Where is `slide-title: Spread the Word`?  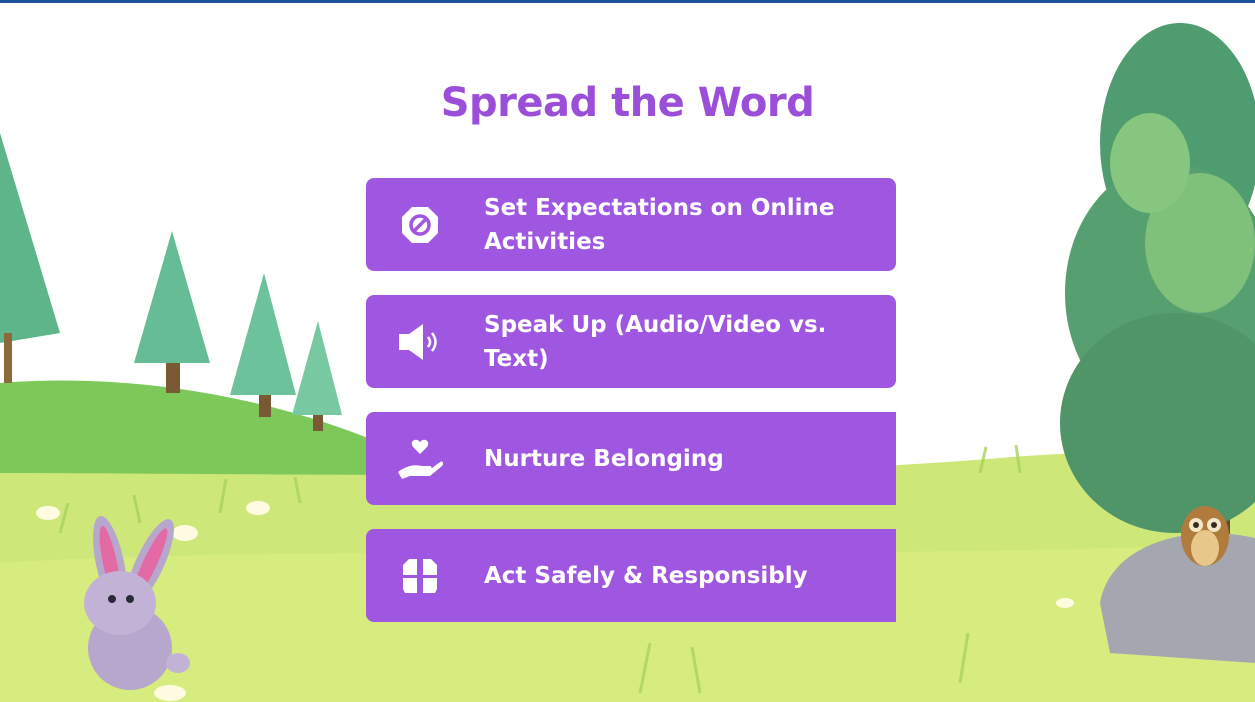 slide-title: Spread the Word is located at coordinates (627, 103).